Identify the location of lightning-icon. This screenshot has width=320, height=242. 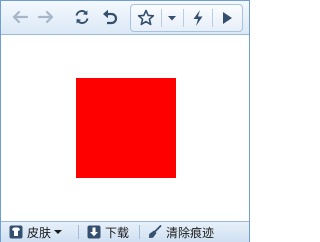
(198, 18).